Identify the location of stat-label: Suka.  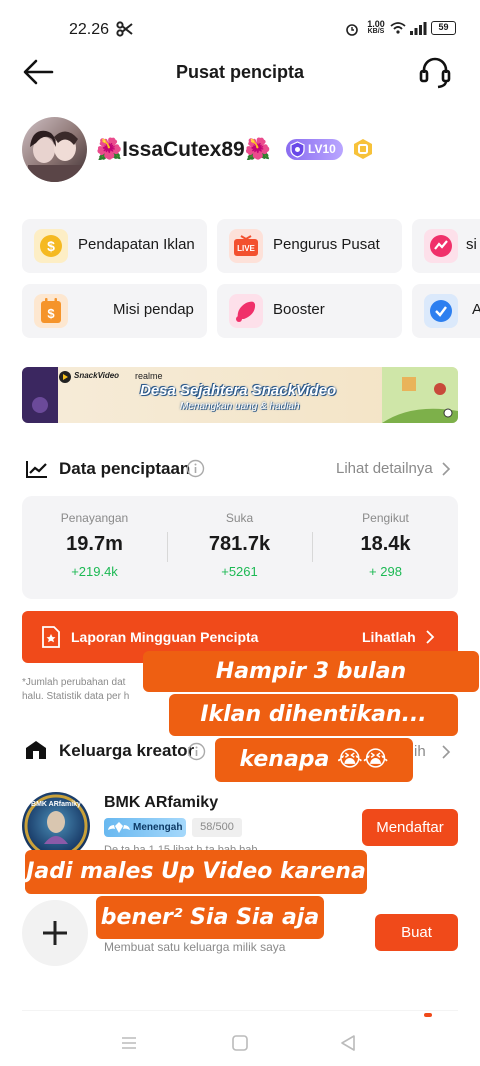
(239, 518).